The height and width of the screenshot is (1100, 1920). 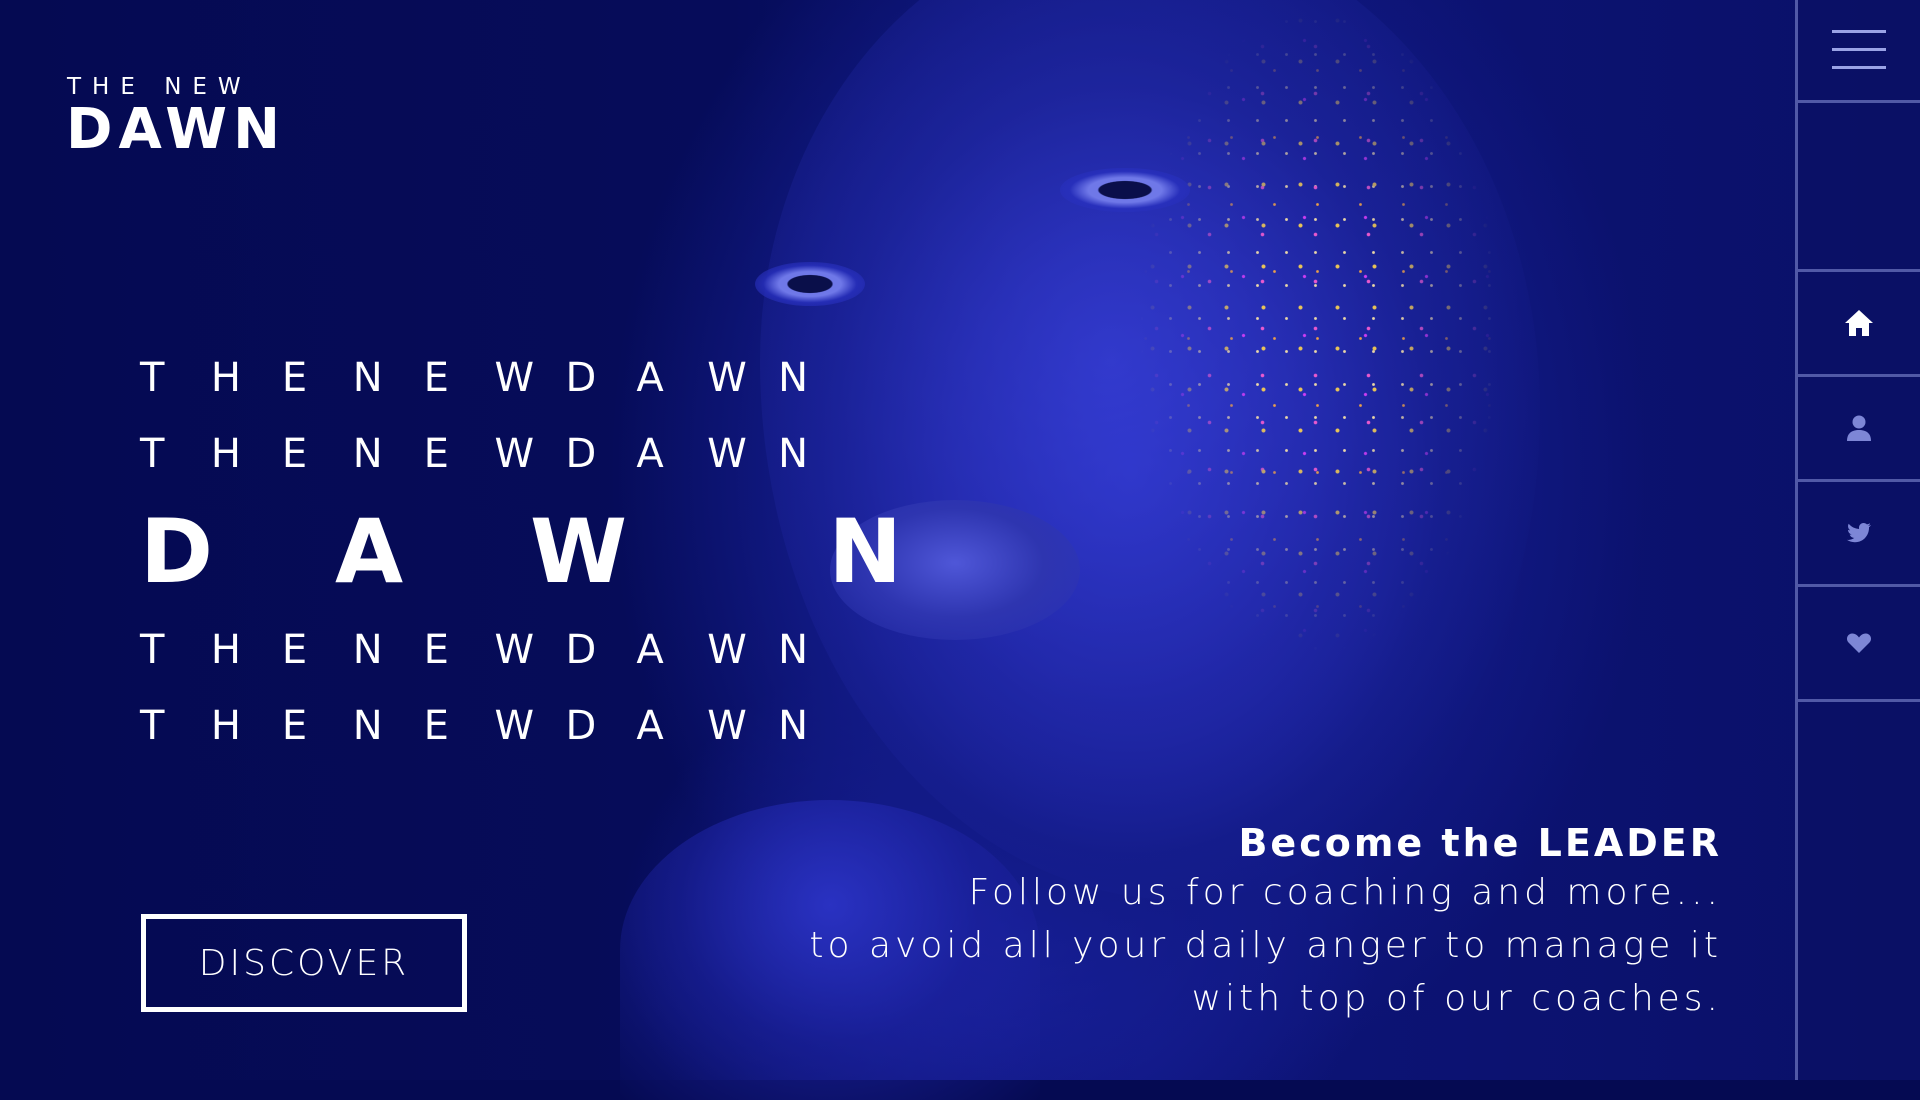 I want to click on heart-icon, so click(x=1859, y=643).